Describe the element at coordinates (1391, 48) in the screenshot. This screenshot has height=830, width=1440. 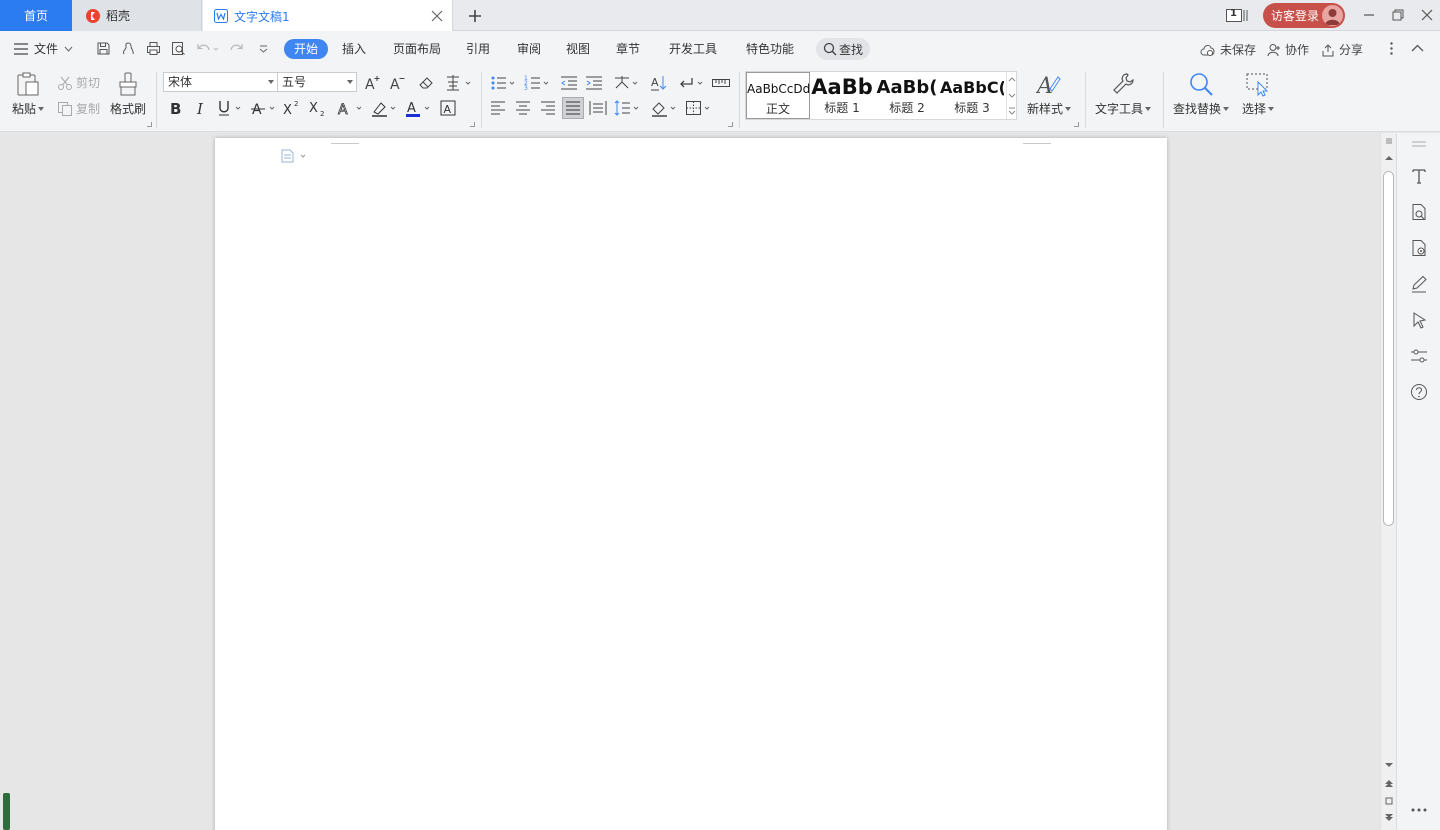
I see `more-options-icon` at that location.